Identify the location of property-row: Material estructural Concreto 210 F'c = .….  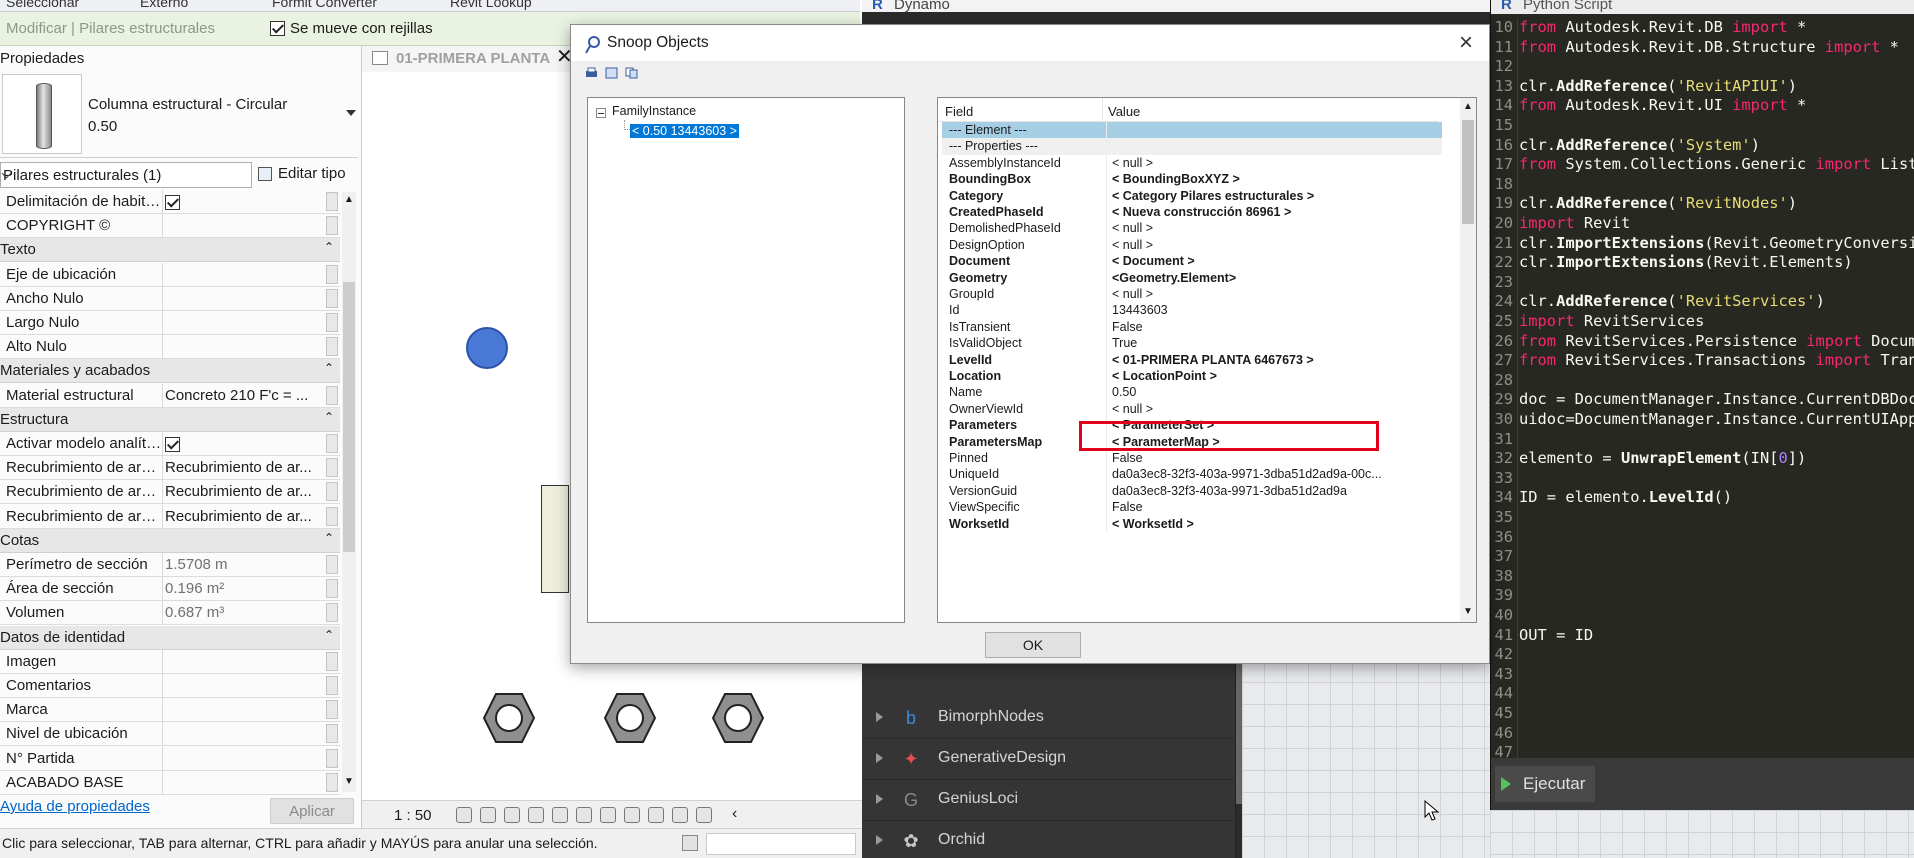
(170, 395).